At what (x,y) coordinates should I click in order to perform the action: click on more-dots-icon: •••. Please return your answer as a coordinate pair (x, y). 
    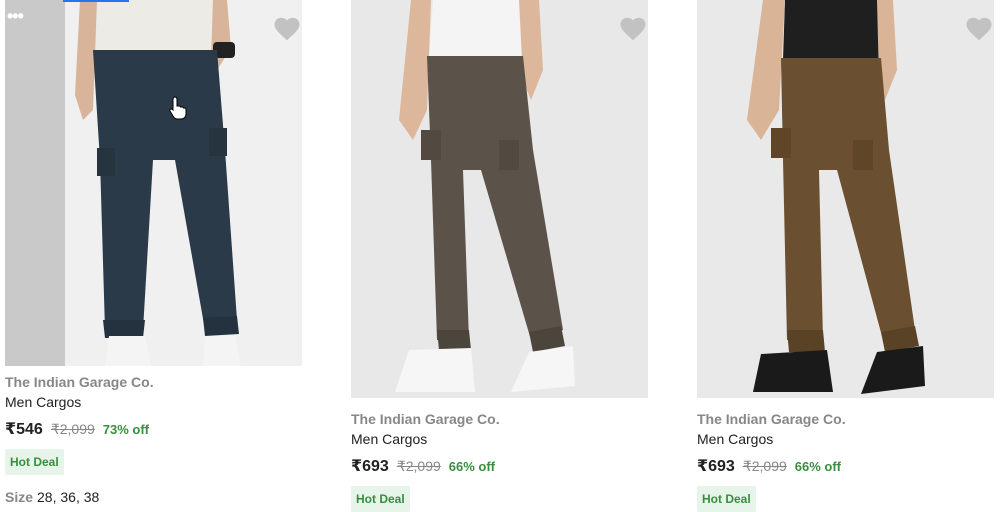
    Looking at the image, I should click on (15, 16).